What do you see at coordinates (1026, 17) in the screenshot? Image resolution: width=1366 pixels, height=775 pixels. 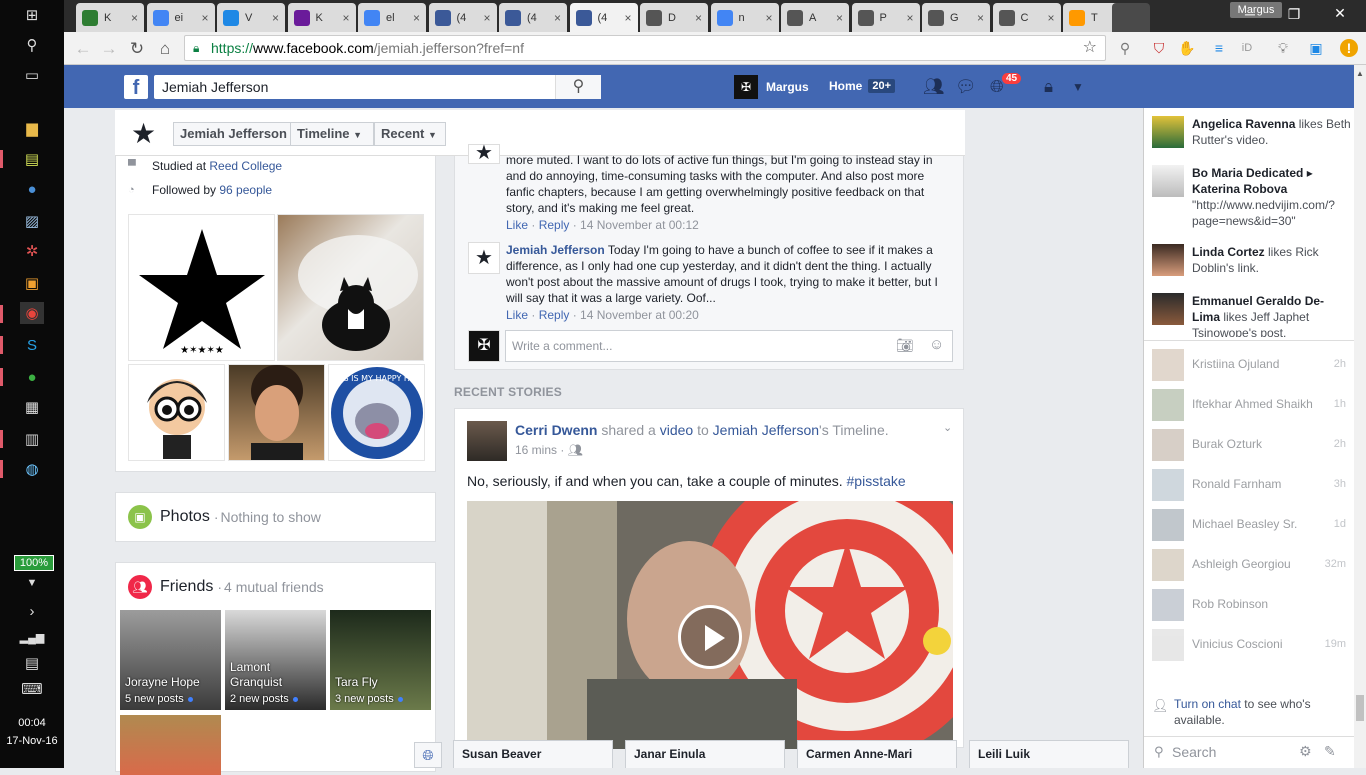 I see `browser-tab: C ×` at bounding box center [1026, 17].